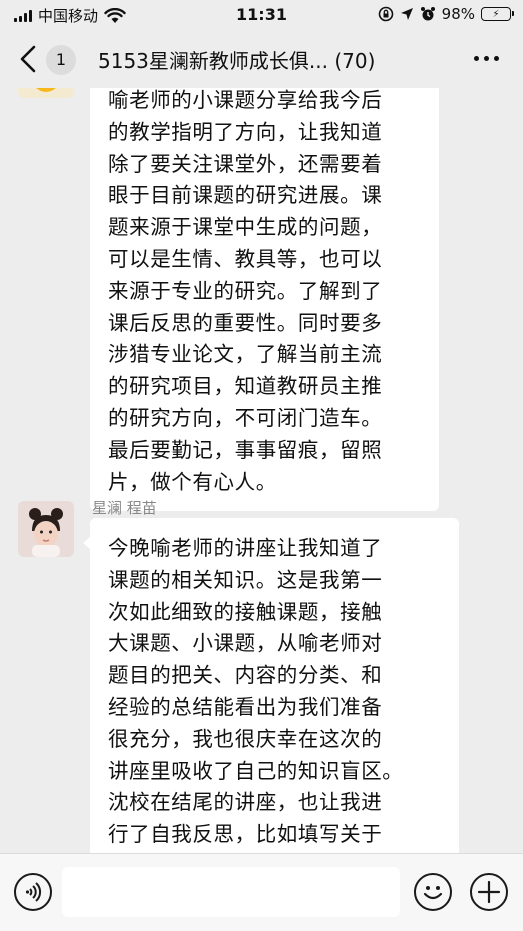 The image size is (523, 931). What do you see at coordinates (245, 386) in the screenshot?
I see `message-text-line: 的研究项目，知道教研员主推` at bounding box center [245, 386].